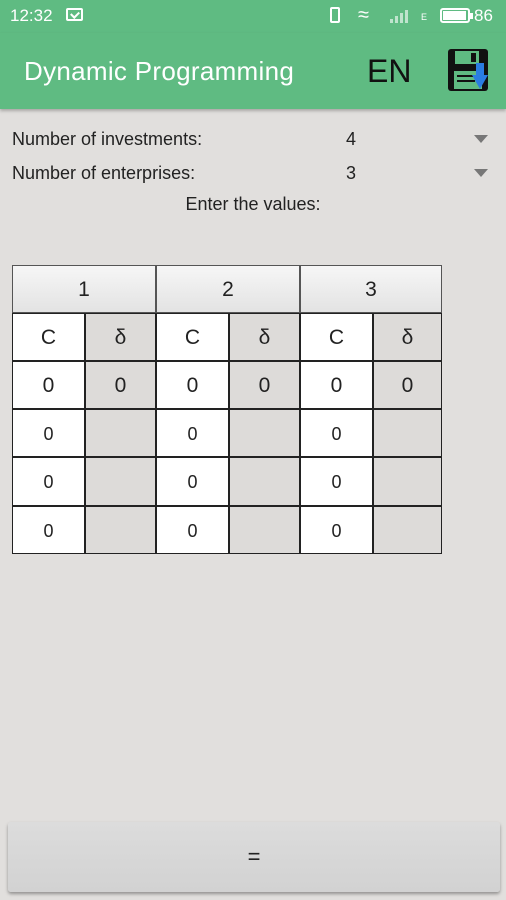 This screenshot has width=506, height=900. I want to click on message-notification-icon, so click(74, 14).